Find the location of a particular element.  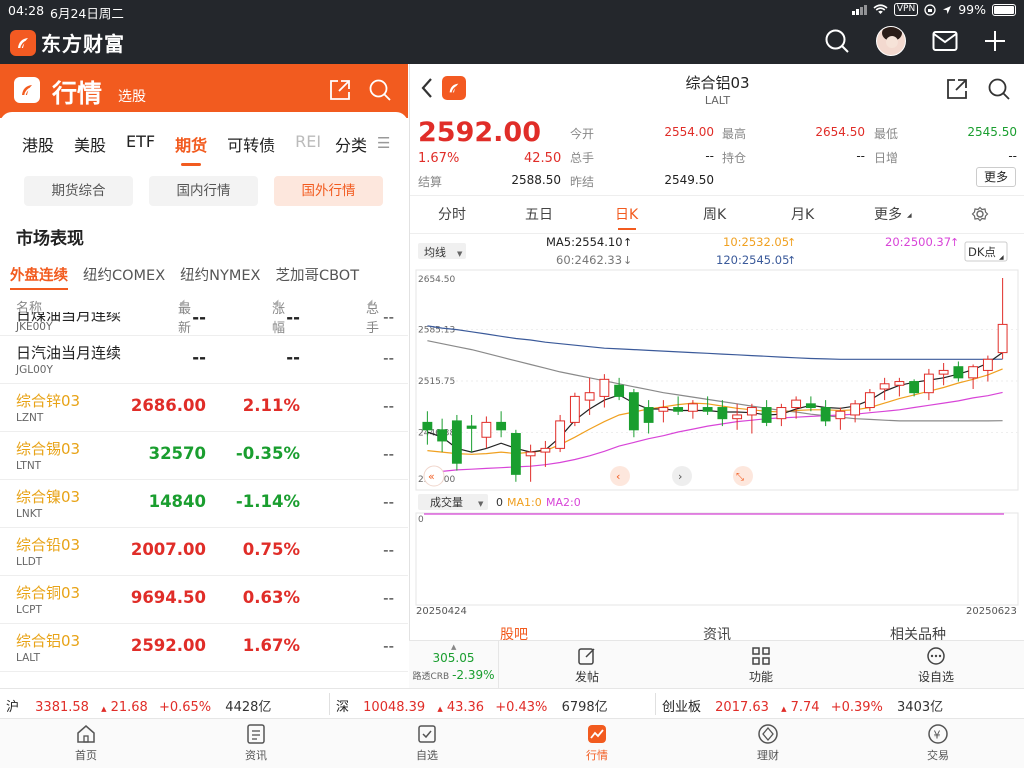

y-tick-label: 2515.75 is located at coordinates (436, 382).